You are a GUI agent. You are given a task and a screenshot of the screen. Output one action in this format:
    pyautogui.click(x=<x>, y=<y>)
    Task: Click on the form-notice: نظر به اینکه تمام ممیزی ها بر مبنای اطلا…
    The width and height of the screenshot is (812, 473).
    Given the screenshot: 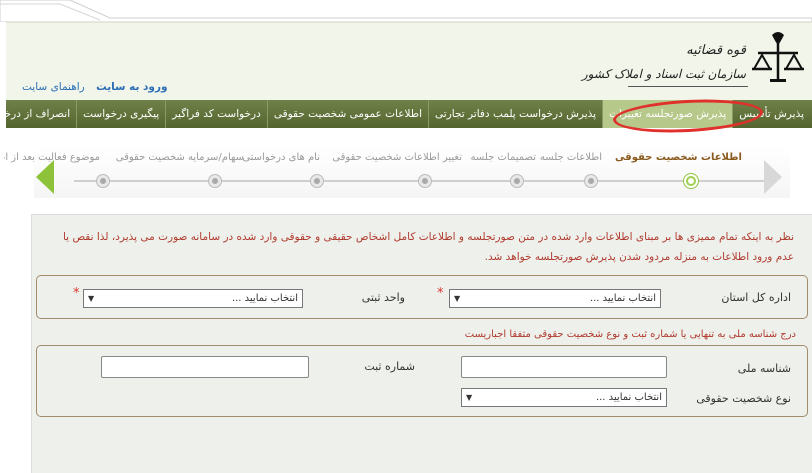 What is the action you would take?
    pyautogui.click(x=428, y=247)
    